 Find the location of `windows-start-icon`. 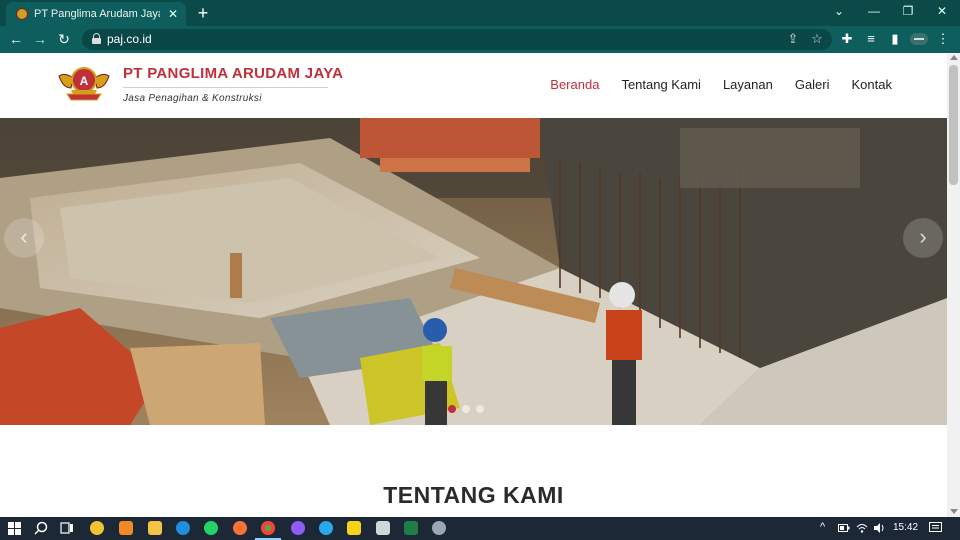

windows-start-icon is located at coordinates (14, 528).